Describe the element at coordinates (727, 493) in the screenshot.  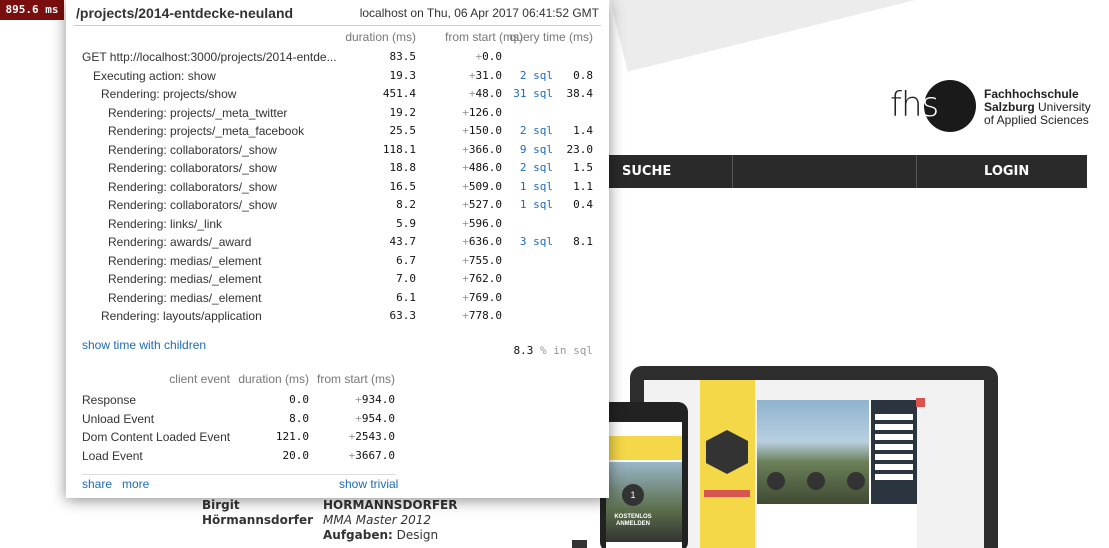
I see `mockup-button` at that location.